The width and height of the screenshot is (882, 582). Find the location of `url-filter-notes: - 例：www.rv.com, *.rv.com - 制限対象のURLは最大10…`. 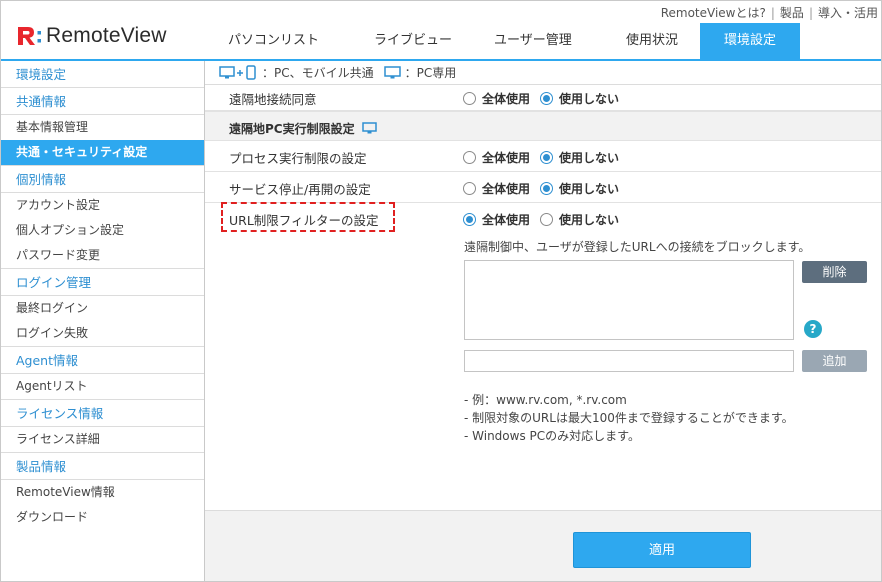

url-filter-notes: - 例：www.rv.com, *.rv.com - 制限対象のURLは最大10… is located at coordinates (629, 418).